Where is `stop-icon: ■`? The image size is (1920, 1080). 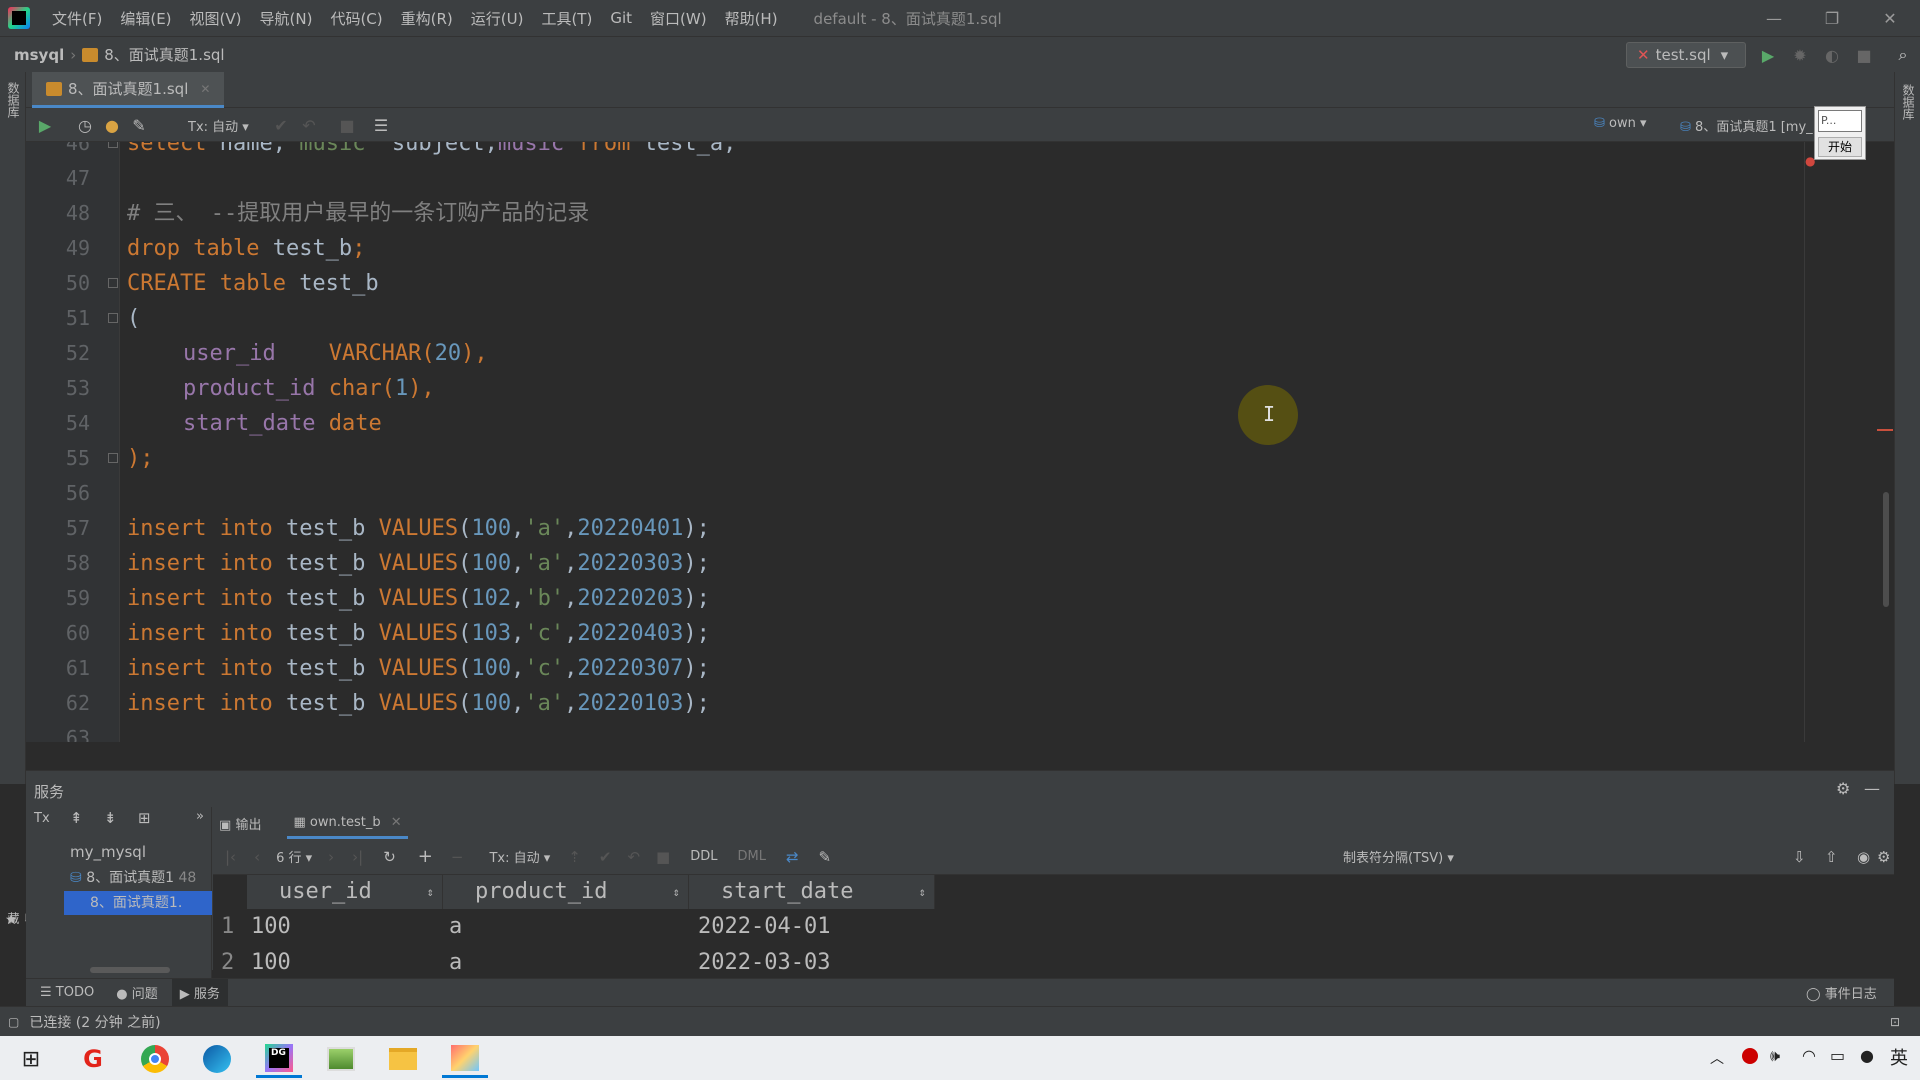 stop-icon: ■ is located at coordinates (1864, 55).